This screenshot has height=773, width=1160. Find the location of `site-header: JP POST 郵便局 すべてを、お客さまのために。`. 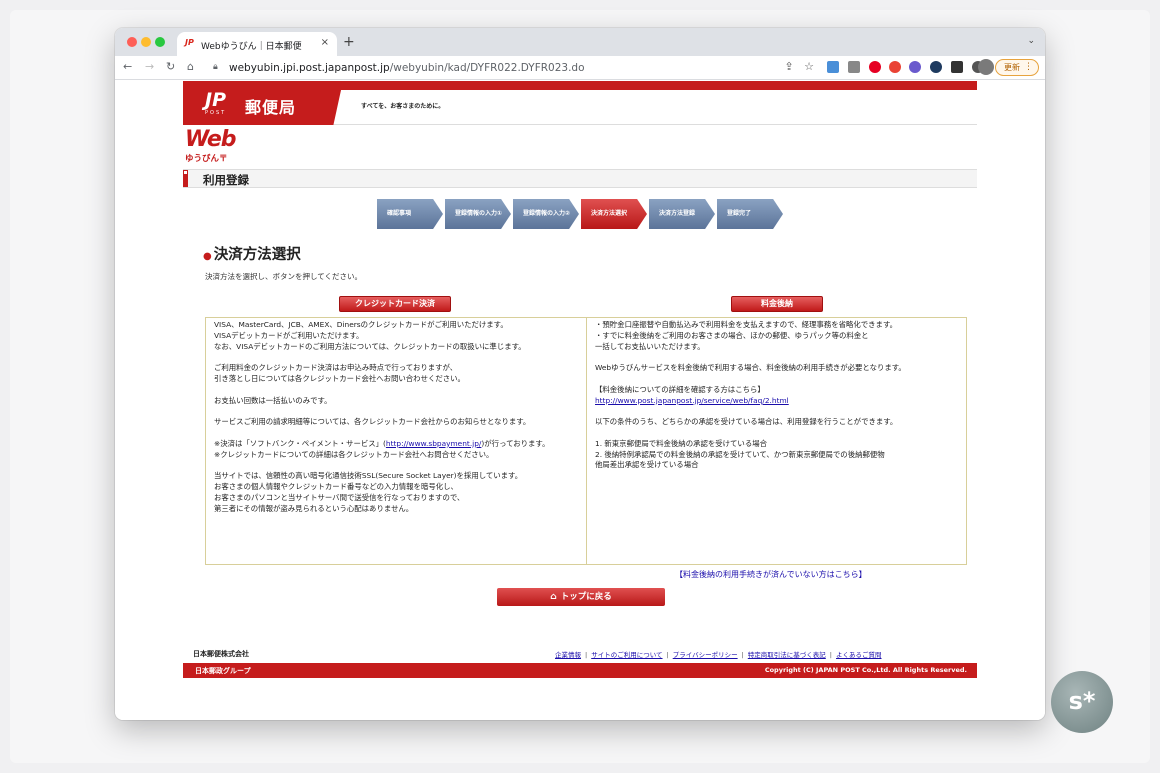

site-header: JP POST 郵便局 すべてを、お客さまのために。 is located at coordinates (580, 103).